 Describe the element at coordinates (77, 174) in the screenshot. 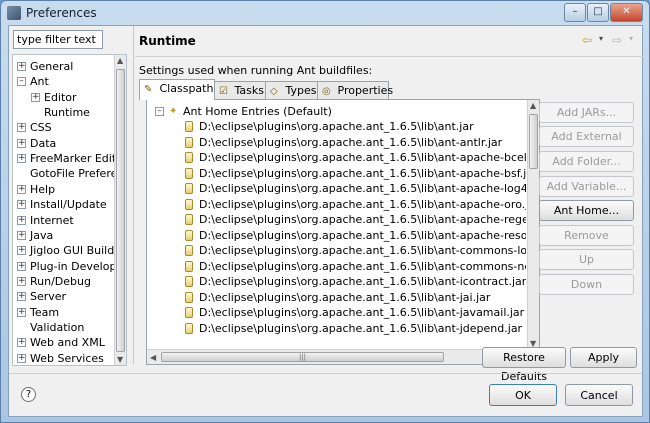

I see `tree-item-label: GotoFile Preferen` at that location.